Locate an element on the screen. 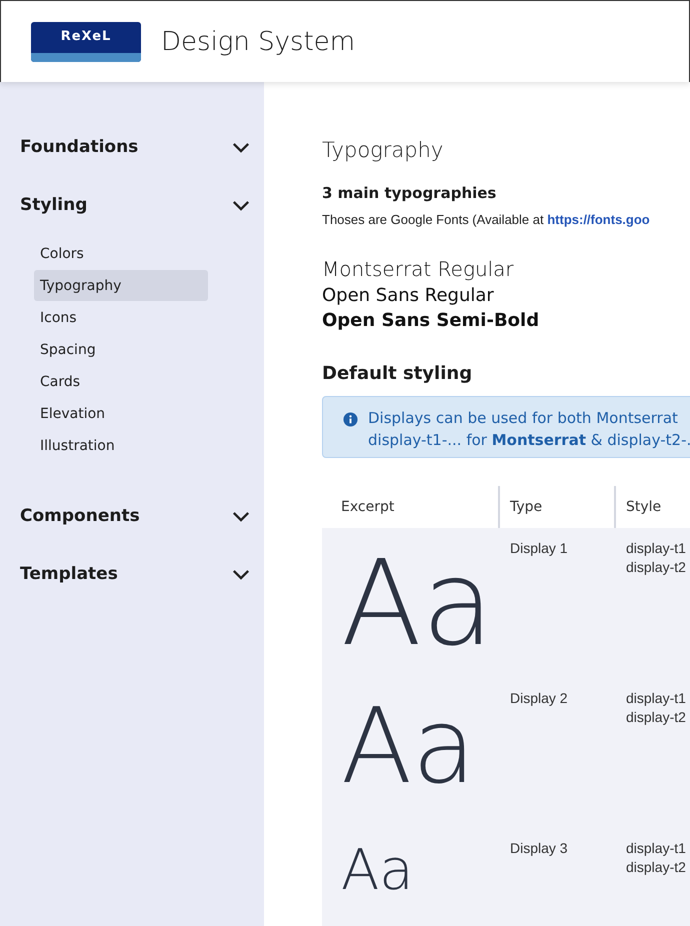  site-title: Design System is located at coordinates (258, 41).